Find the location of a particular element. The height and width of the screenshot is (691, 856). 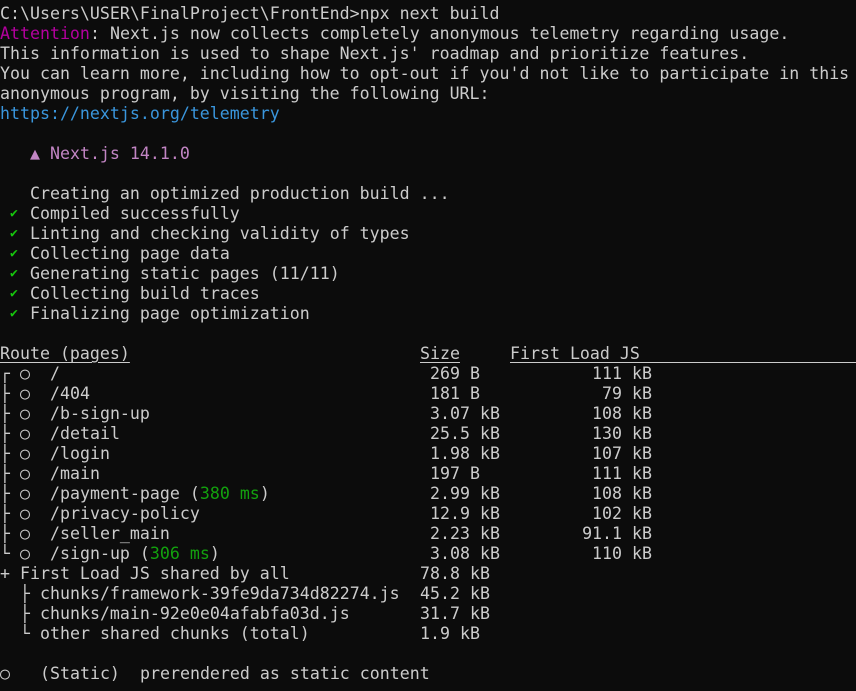

route-path: /b-sign-up is located at coordinates (100, 413).